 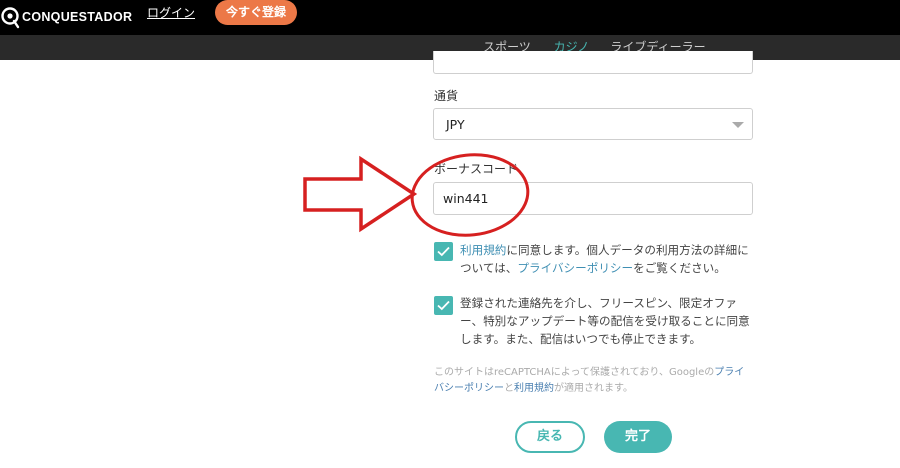 I want to click on currency-value: JPY, so click(x=455, y=124).